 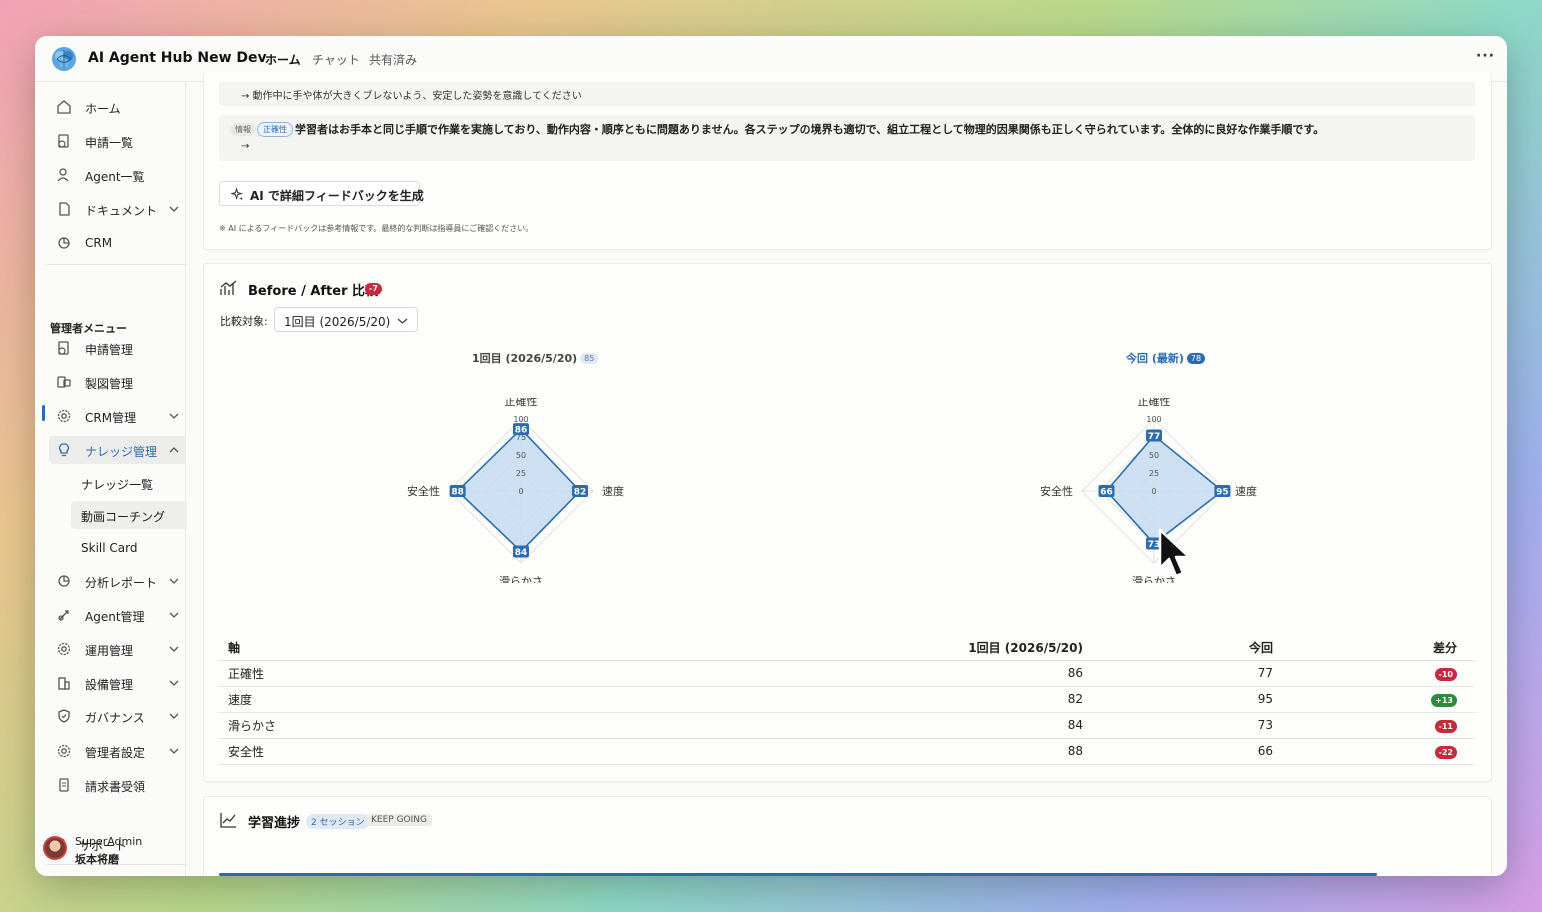 What do you see at coordinates (110, 175) in the screenshot?
I see `sidebar-item-agents: Agent一覧` at bounding box center [110, 175].